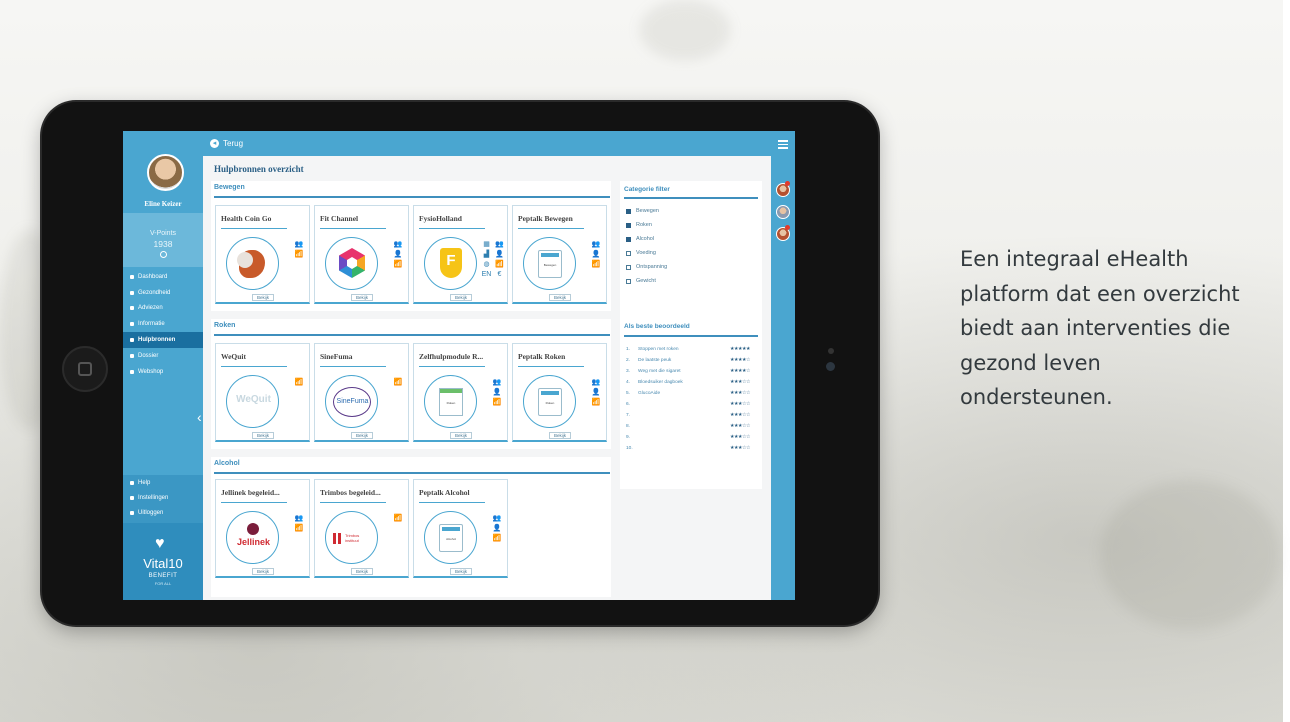  Describe the element at coordinates (550, 402) in the screenshot. I see `logo-shape: Roken` at that location.